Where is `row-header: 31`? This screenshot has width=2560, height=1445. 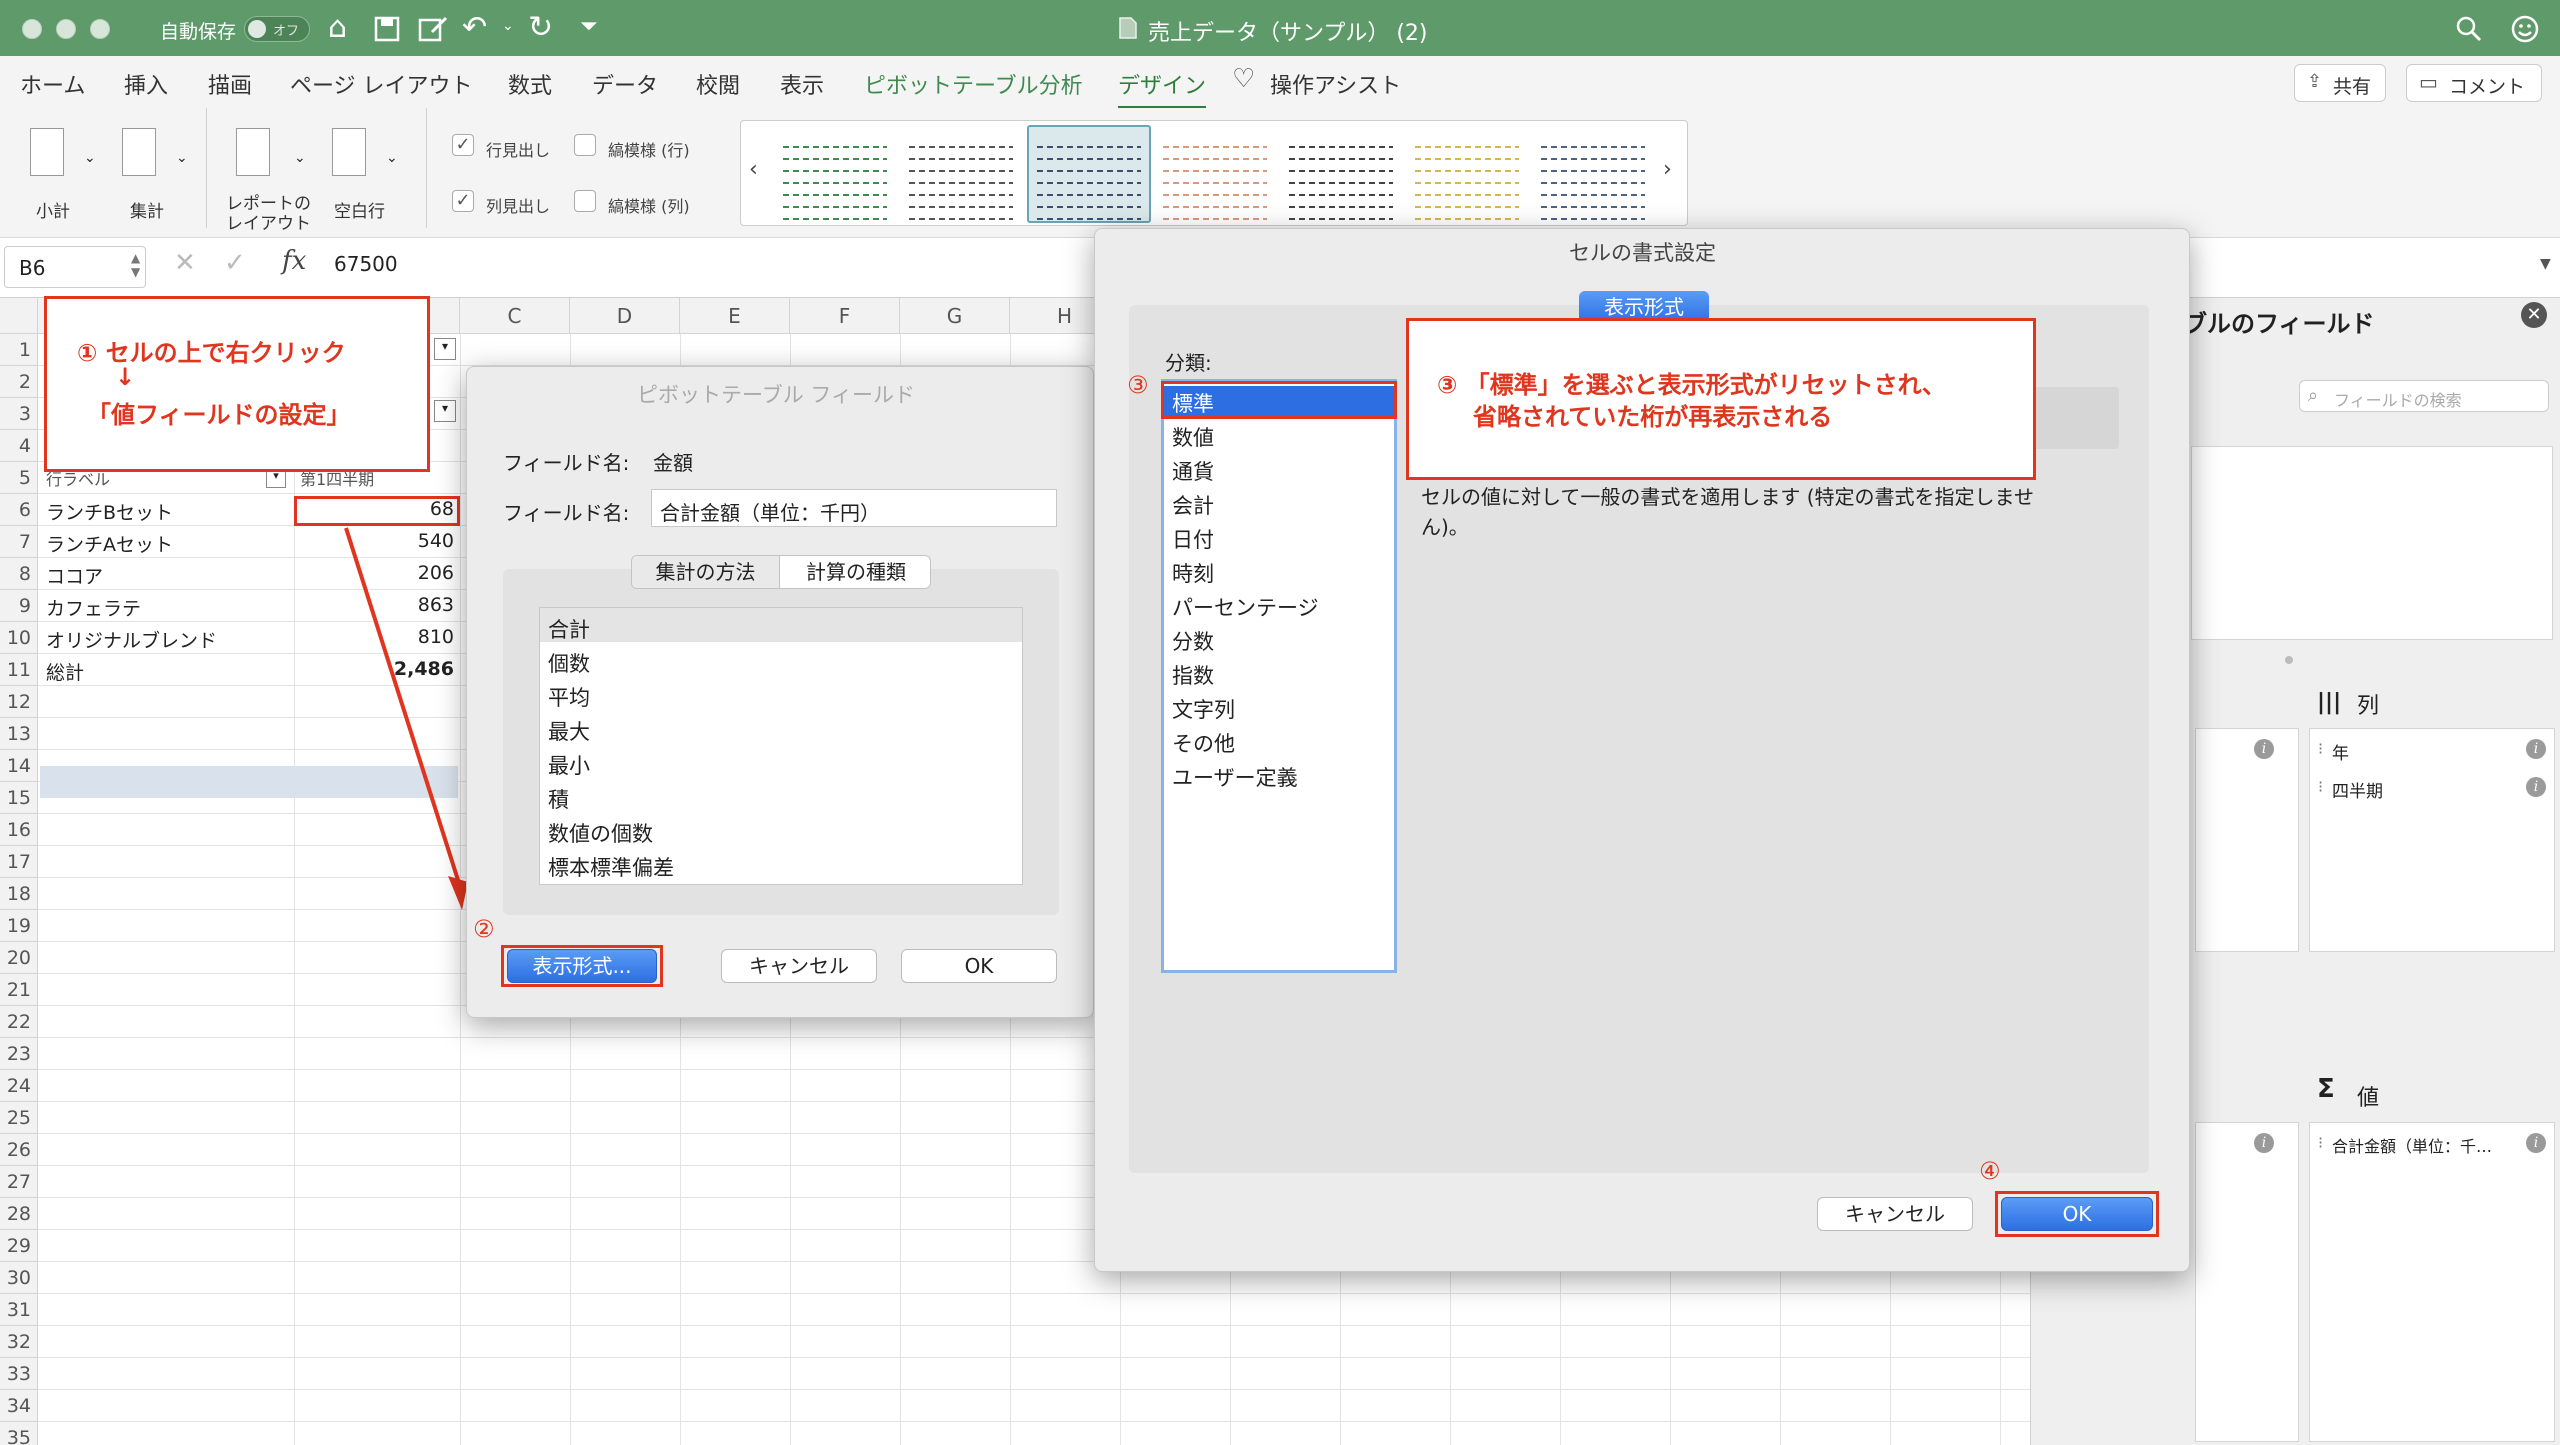 row-header: 31 is located at coordinates (19, 1310).